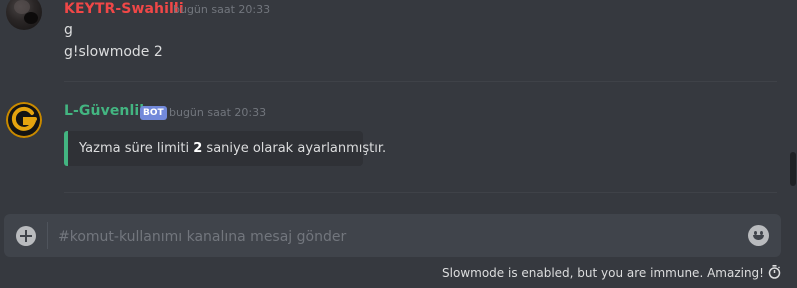  What do you see at coordinates (124, 9) in the screenshot?
I see `message-author: KEYTR-Swahilli` at bounding box center [124, 9].